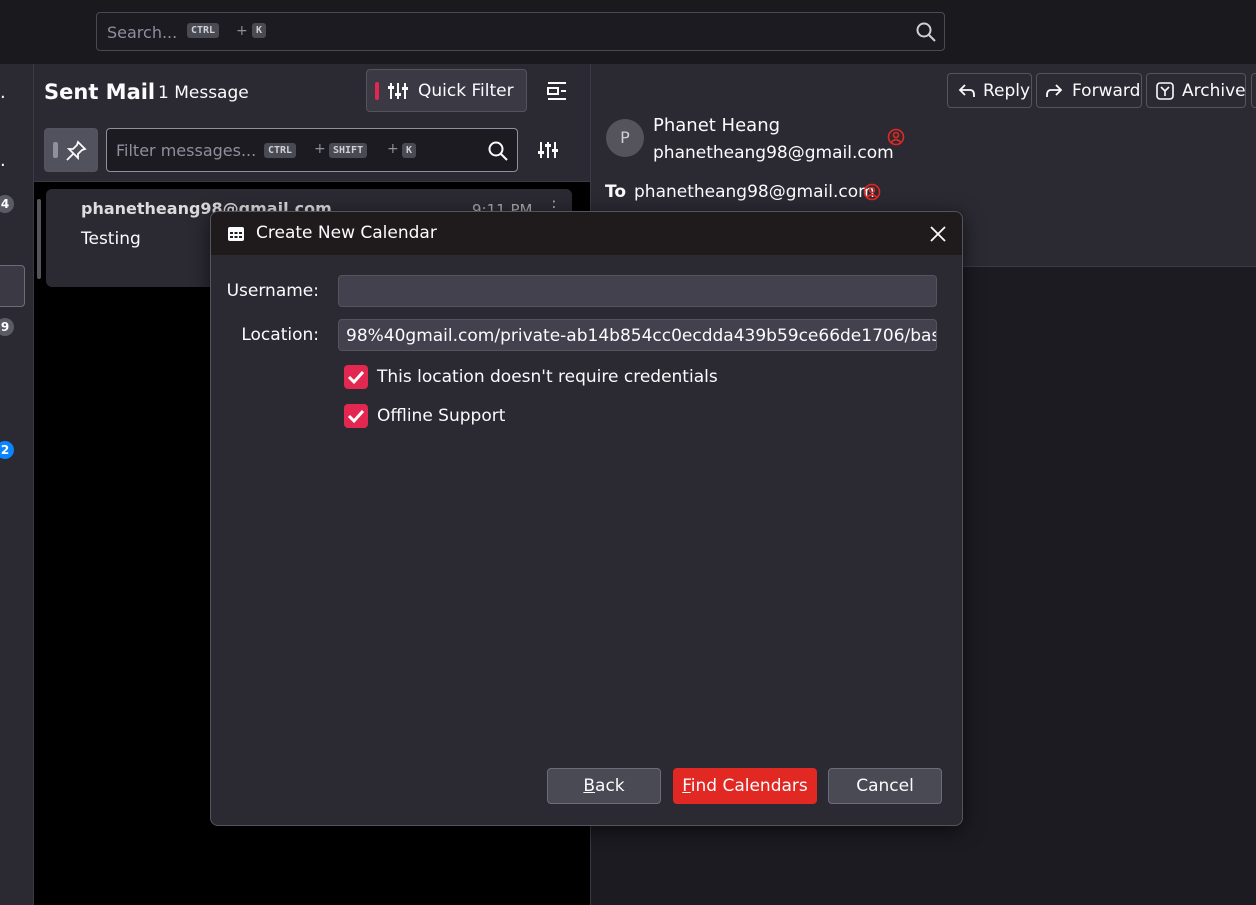 This screenshot has width=1256, height=905. What do you see at coordinates (236, 234) in the screenshot?
I see `calendar-icon` at bounding box center [236, 234].